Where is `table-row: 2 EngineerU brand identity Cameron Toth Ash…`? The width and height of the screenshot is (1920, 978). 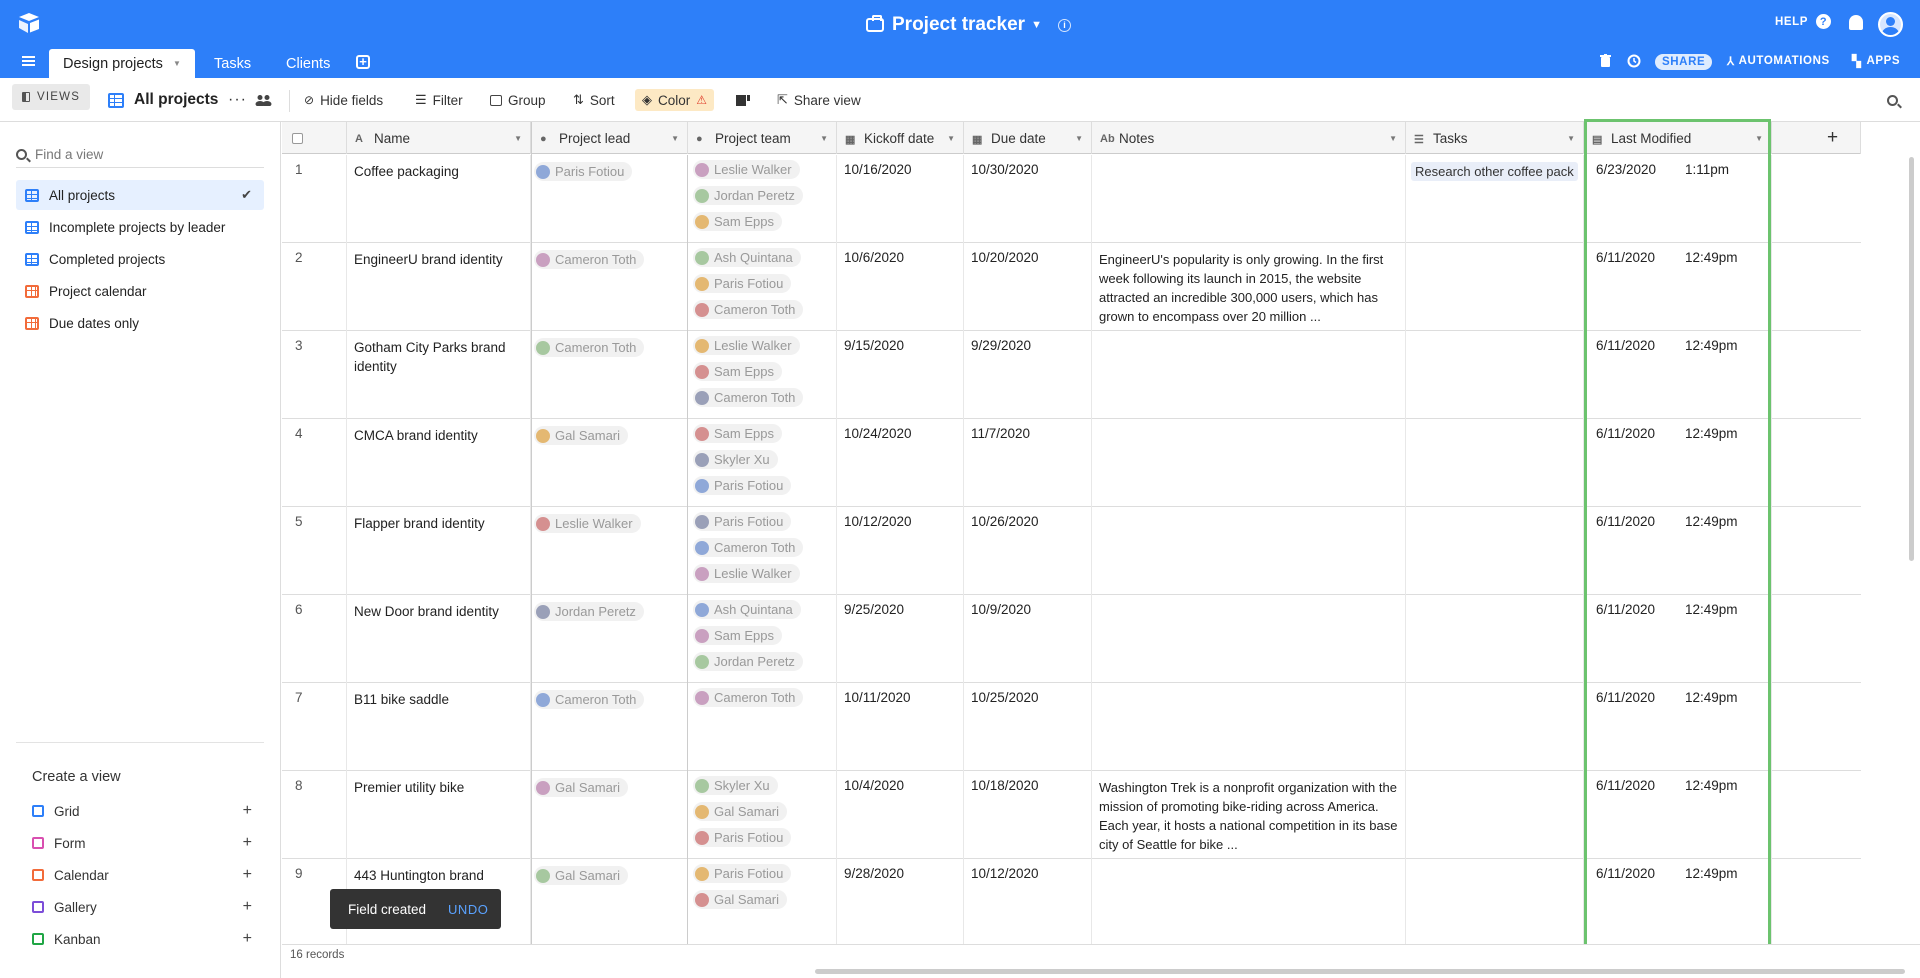
table-row: 2 EngineerU brand identity Cameron Toth Ash… is located at coordinates (1071, 287).